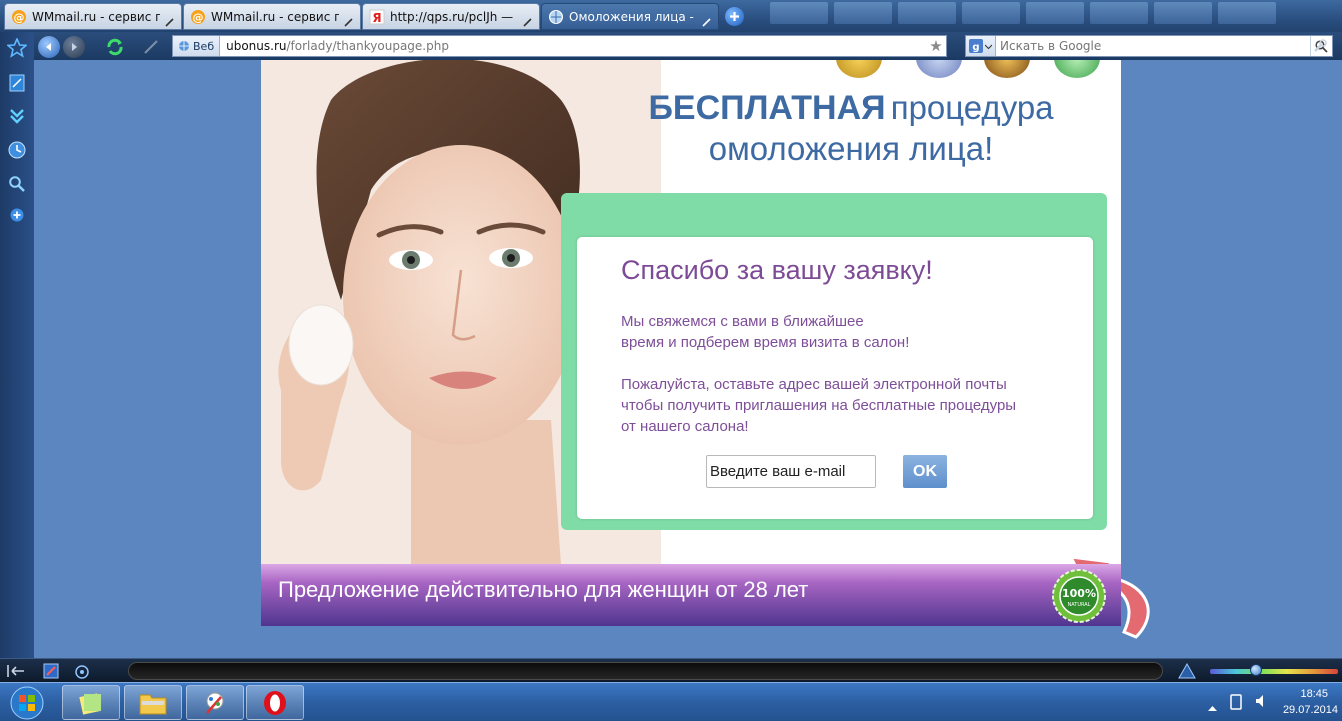 The width and height of the screenshot is (1342, 721). Describe the element at coordinates (1314, 694) in the screenshot. I see `clock-time: 18:45` at that location.